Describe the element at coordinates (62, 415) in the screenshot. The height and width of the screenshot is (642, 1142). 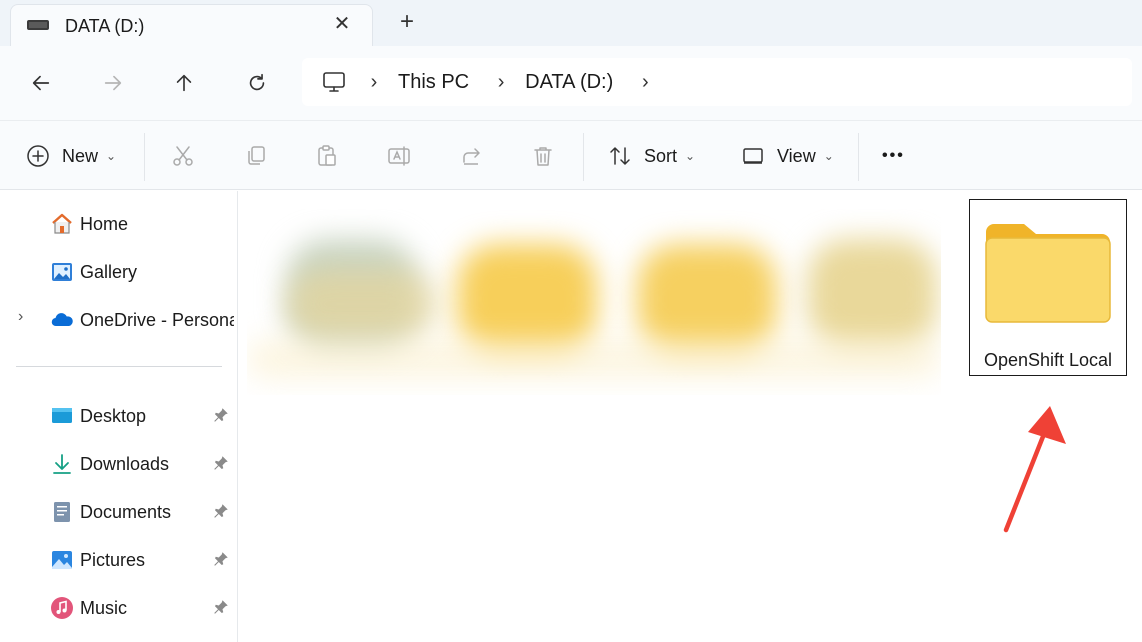
I see `desktop-icon` at that location.